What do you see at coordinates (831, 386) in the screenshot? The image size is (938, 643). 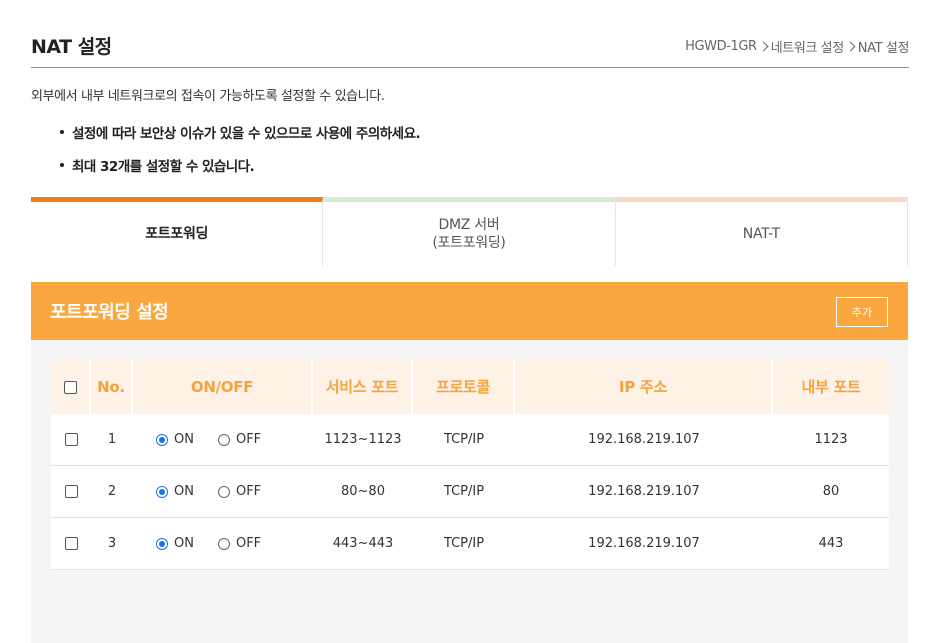 I see `header-internal-port: 내부 포트` at bounding box center [831, 386].